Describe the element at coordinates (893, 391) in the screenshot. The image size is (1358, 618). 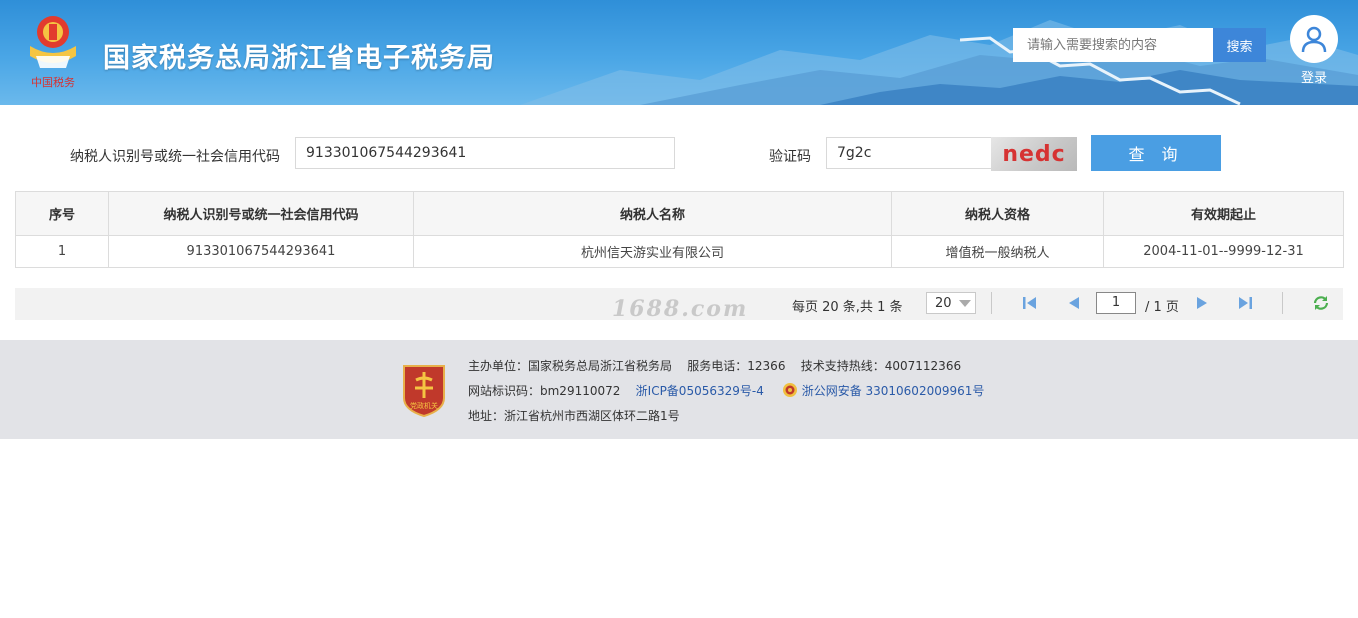
I see `police-record-link: 浙公网安备 33010602009961号` at that location.